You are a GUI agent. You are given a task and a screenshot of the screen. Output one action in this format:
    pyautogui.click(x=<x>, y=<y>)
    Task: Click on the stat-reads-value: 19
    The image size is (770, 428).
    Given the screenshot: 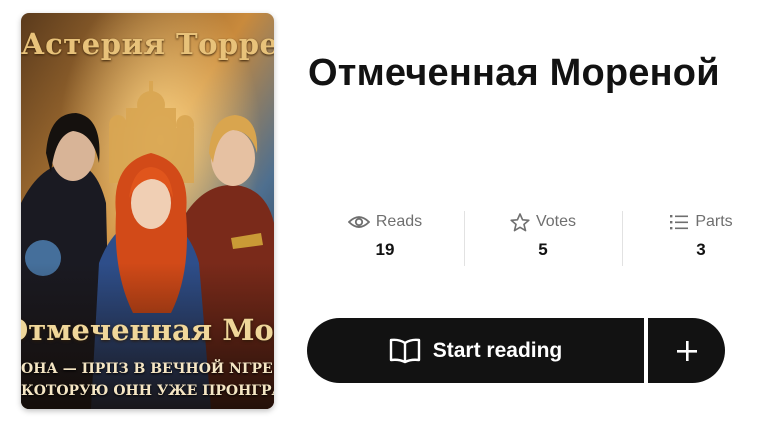 What is the action you would take?
    pyautogui.click(x=385, y=249)
    